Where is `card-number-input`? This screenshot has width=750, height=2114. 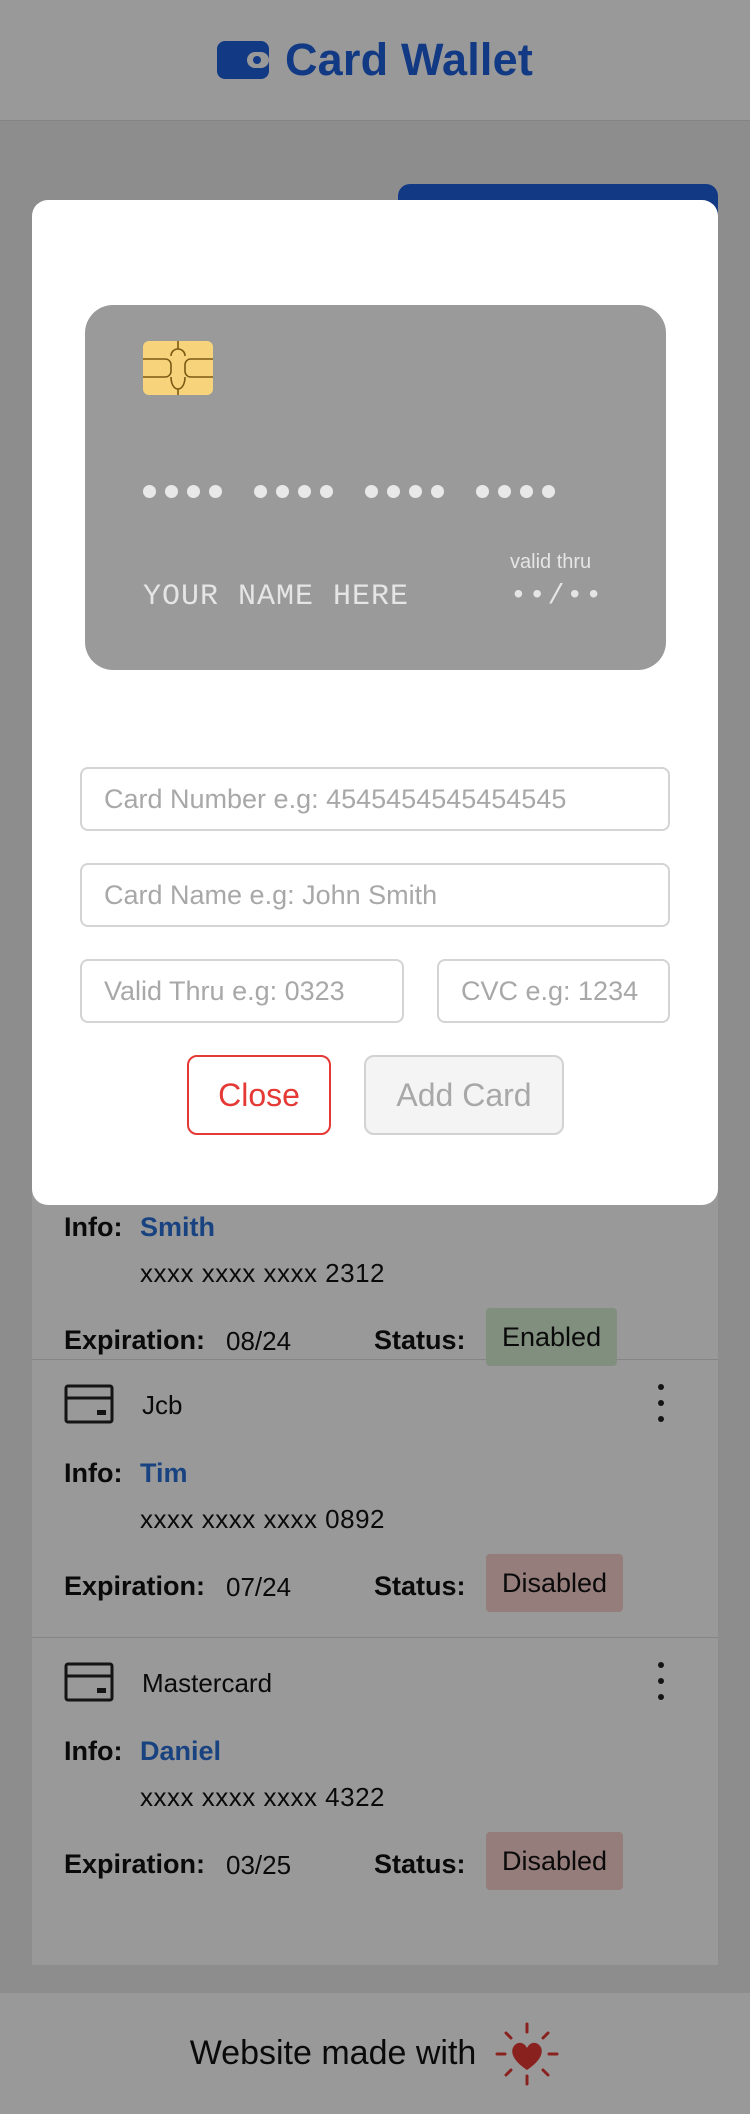 card-number-input is located at coordinates (375, 799).